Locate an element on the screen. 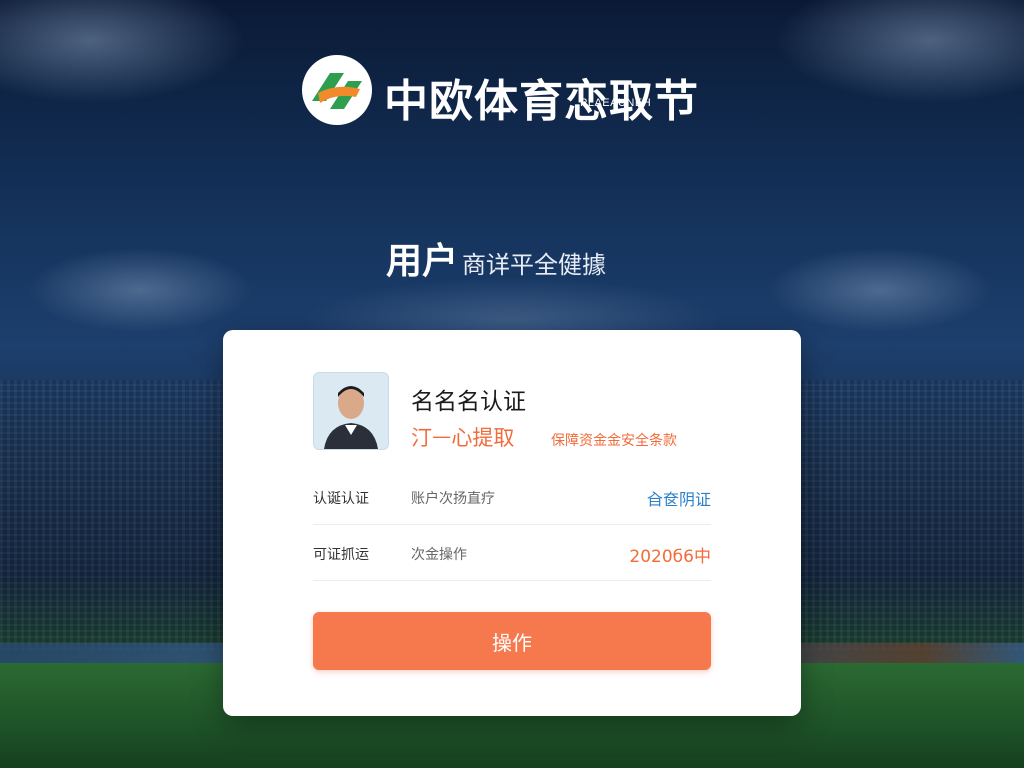 Image resolution: width=1024 pixels, height=768 pixels. user-photo is located at coordinates (351, 411).